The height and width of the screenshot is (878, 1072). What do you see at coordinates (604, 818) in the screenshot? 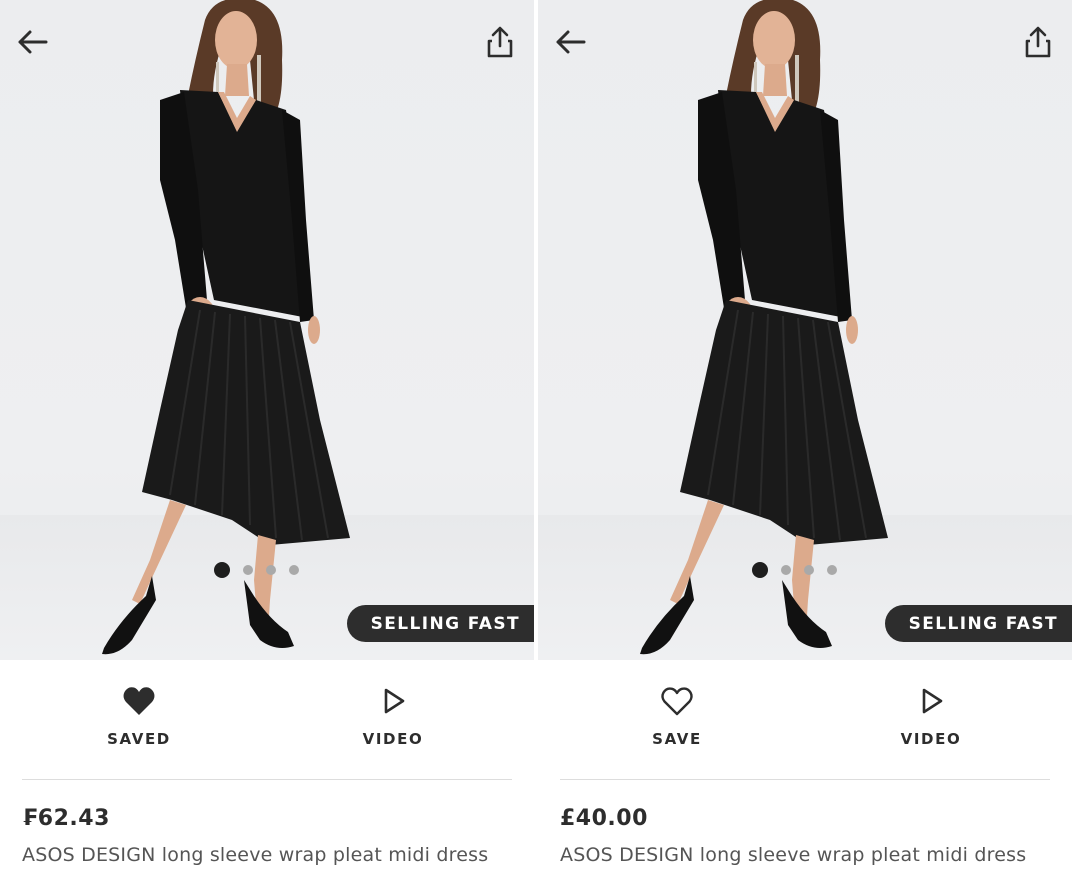
I see `product-price: £40.00` at bounding box center [604, 818].